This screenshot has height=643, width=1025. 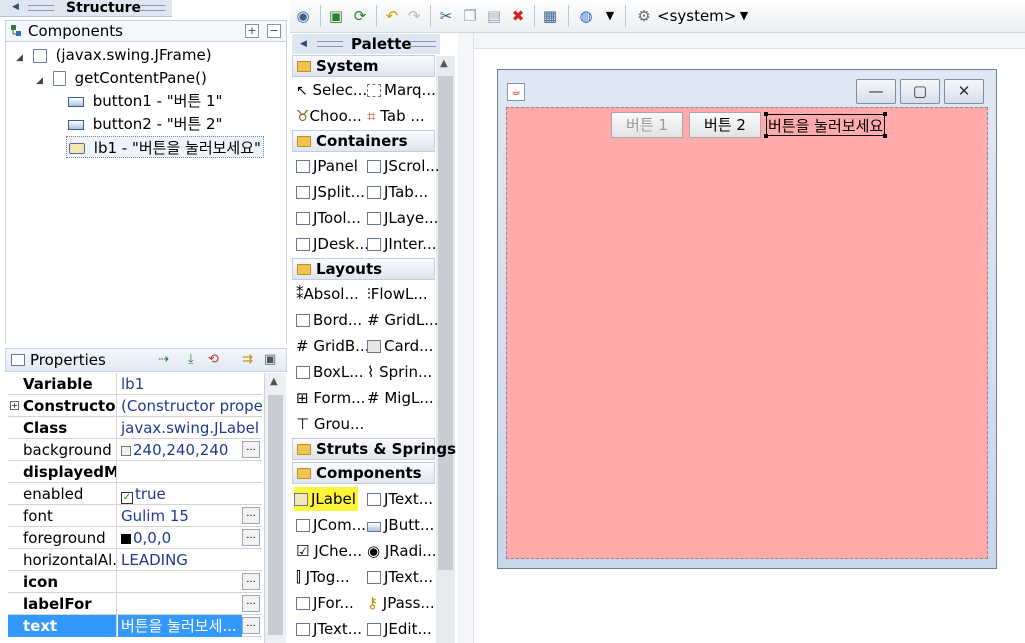 I want to click on tree-item-contentpane: ◢ getContentPane(), so click(x=121, y=78).